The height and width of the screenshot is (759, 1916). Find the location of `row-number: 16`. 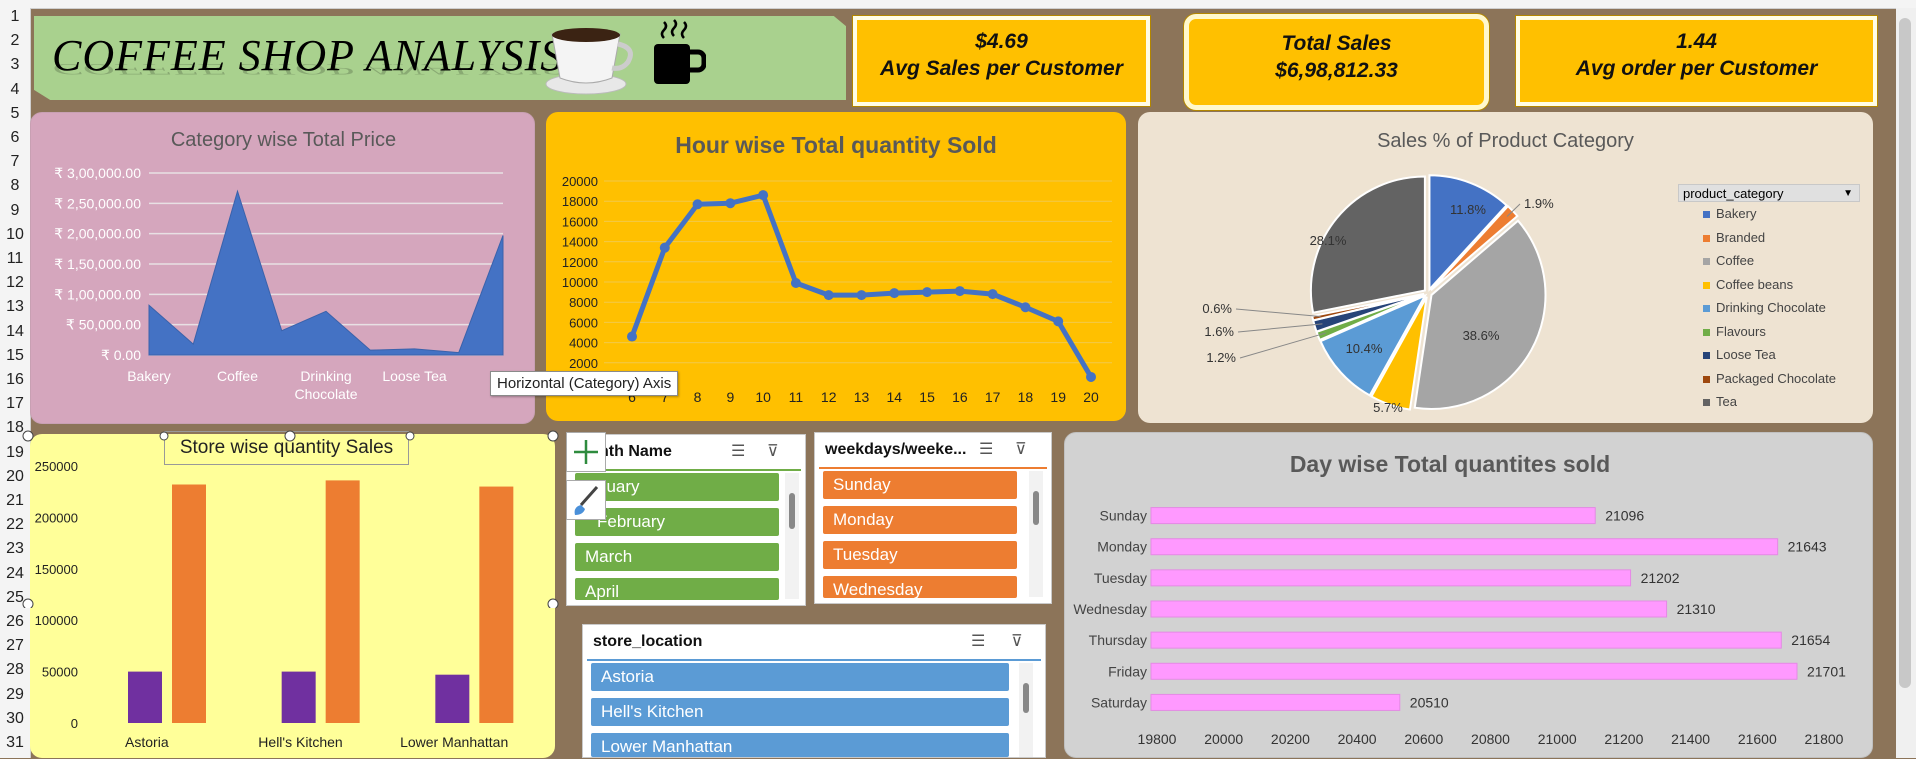

row-number: 16 is located at coordinates (15, 380).